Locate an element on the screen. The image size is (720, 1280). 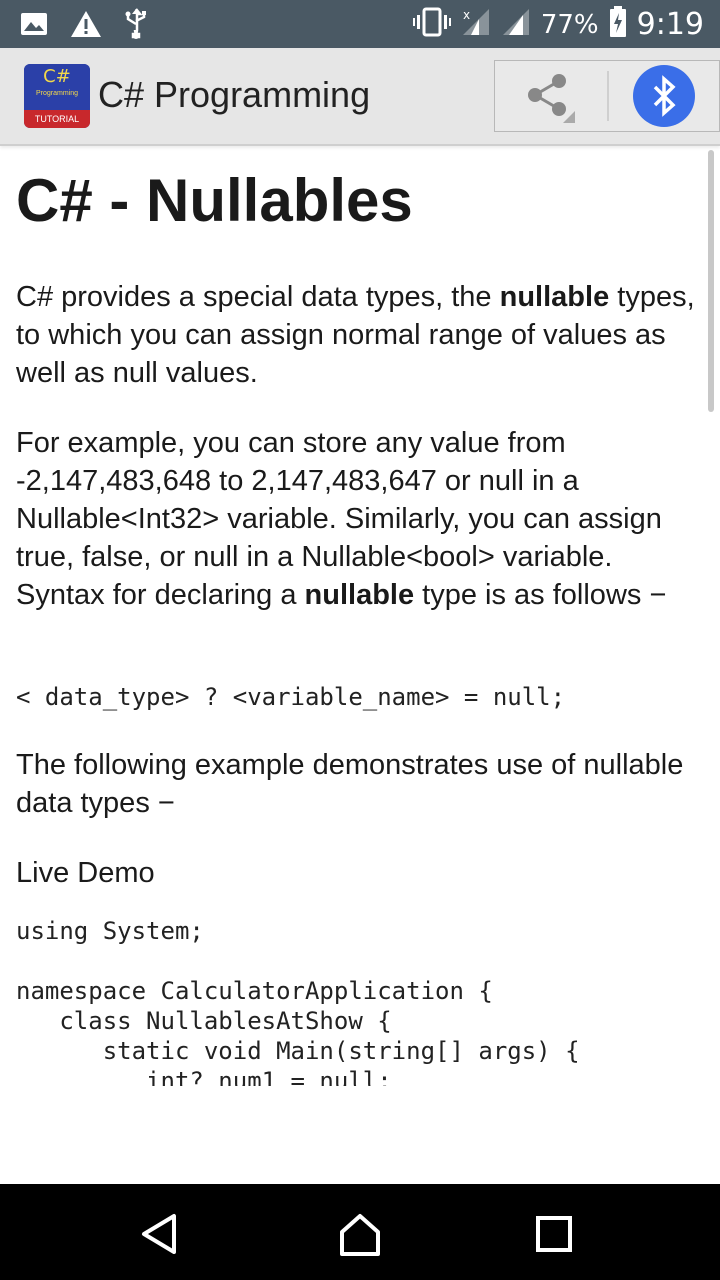
share-icon is located at coordinates (551, 98).